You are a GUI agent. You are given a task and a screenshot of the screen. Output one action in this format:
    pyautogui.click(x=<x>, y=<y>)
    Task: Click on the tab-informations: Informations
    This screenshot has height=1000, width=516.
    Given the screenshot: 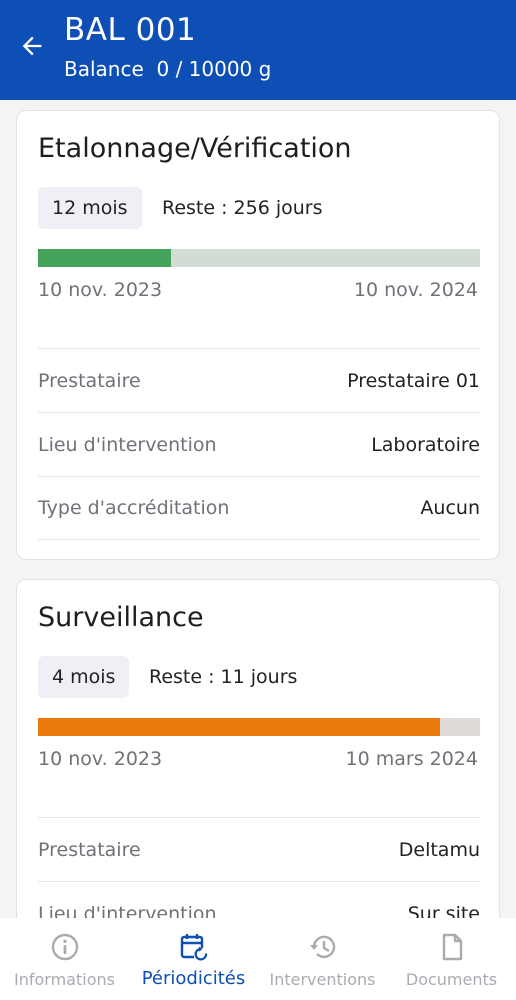 What is the action you would take?
    pyautogui.click(x=64, y=959)
    